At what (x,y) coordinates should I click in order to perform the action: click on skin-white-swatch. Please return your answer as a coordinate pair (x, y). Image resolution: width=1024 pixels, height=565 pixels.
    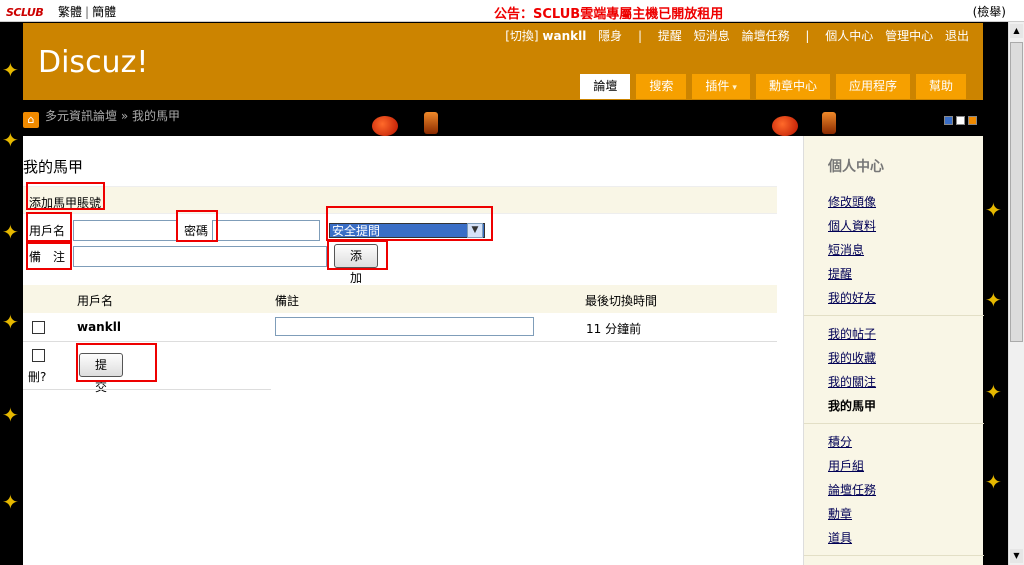
    Looking at the image, I should click on (960, 120).